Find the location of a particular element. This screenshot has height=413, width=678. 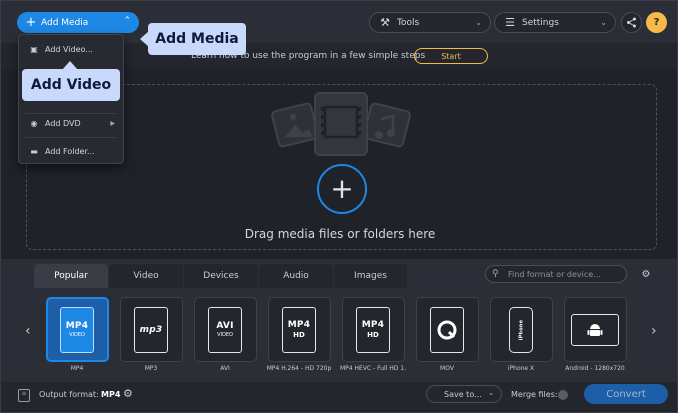

add-files-button: + is located at coordinates (342, 189).